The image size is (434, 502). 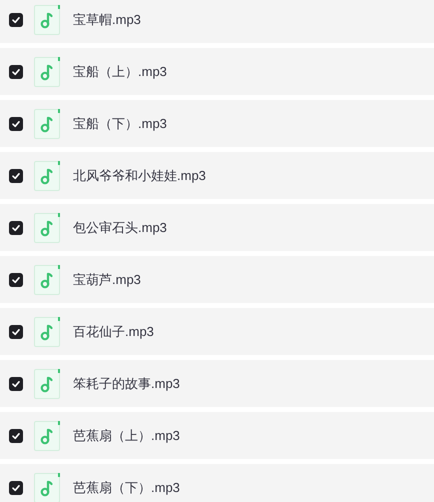 I want to click on file-name: 芭蕉扇（下）.mp3, so click(x=126, y=487).